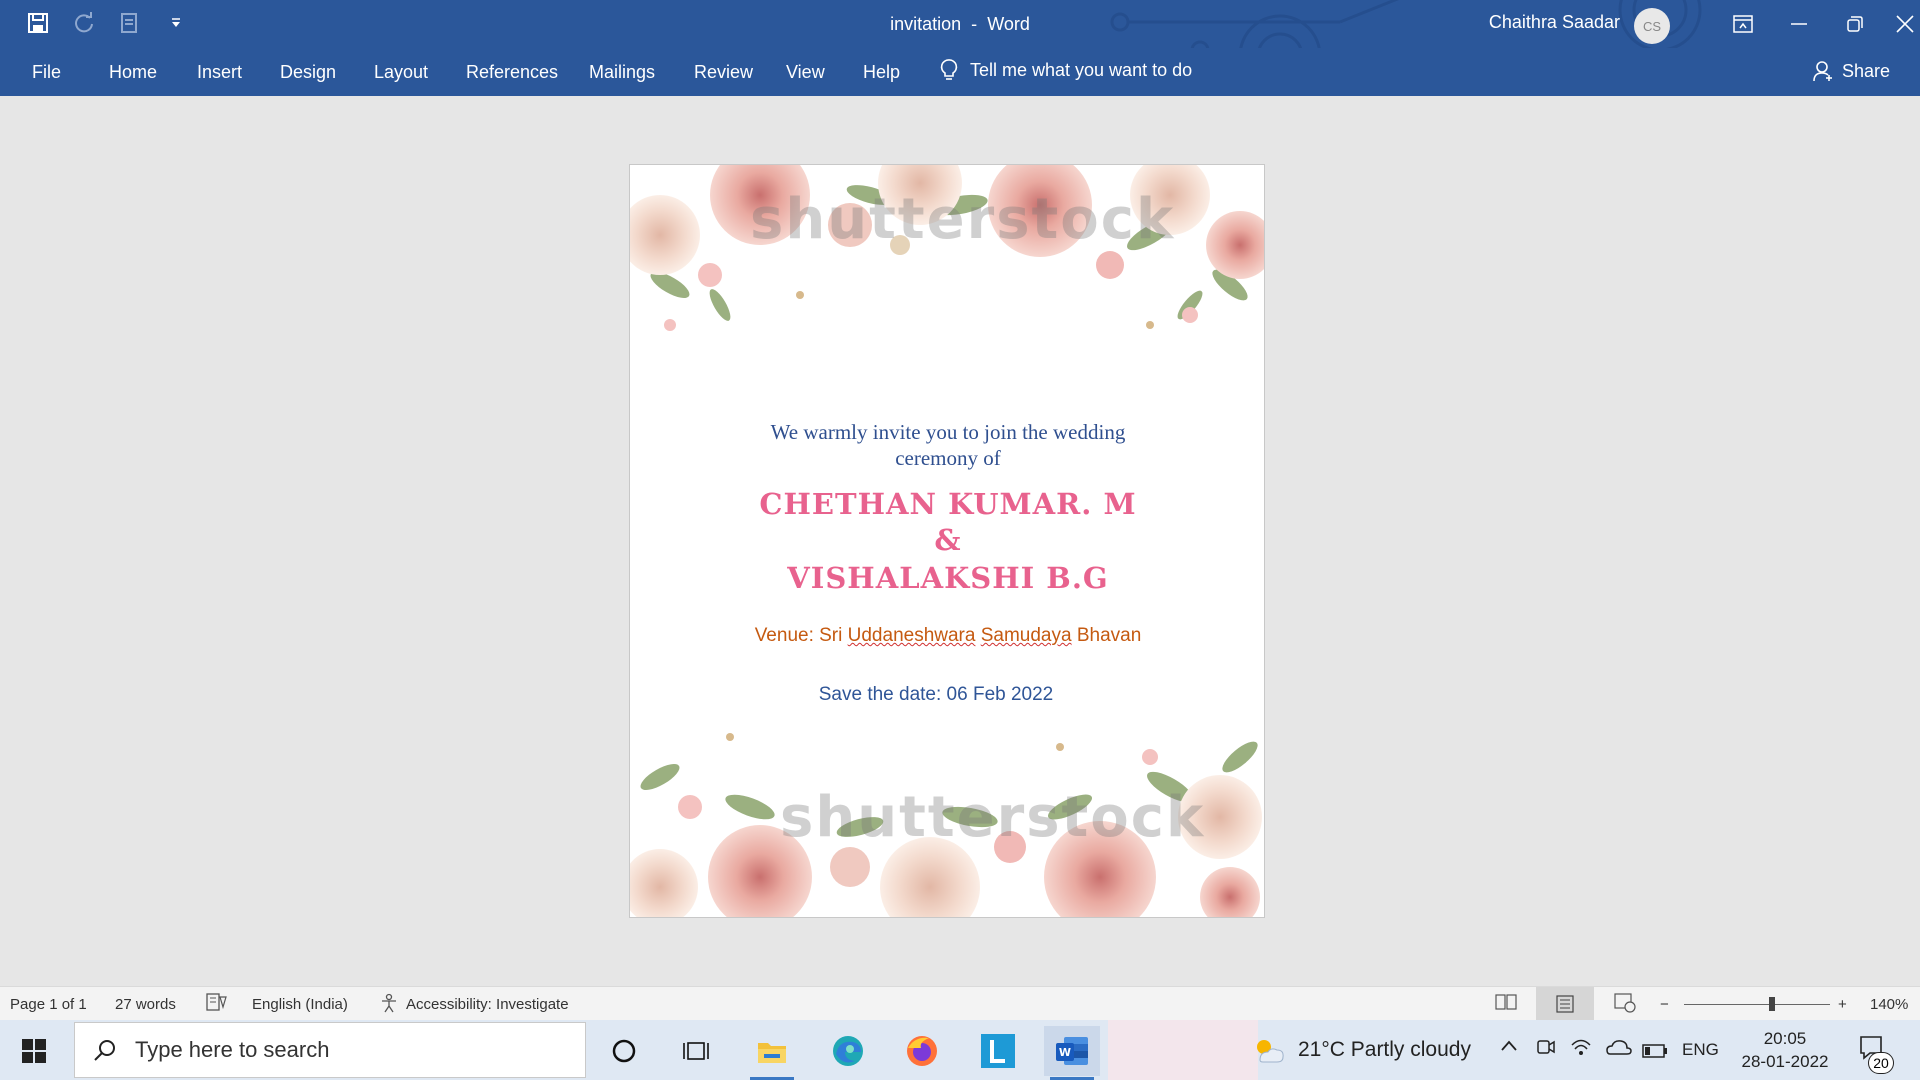 The width and height of the screenshot is (1920, 1080). Describe the element at coordinates (1664, 1004) in the screenshot. I see `zoom-out-button: −` at that location.